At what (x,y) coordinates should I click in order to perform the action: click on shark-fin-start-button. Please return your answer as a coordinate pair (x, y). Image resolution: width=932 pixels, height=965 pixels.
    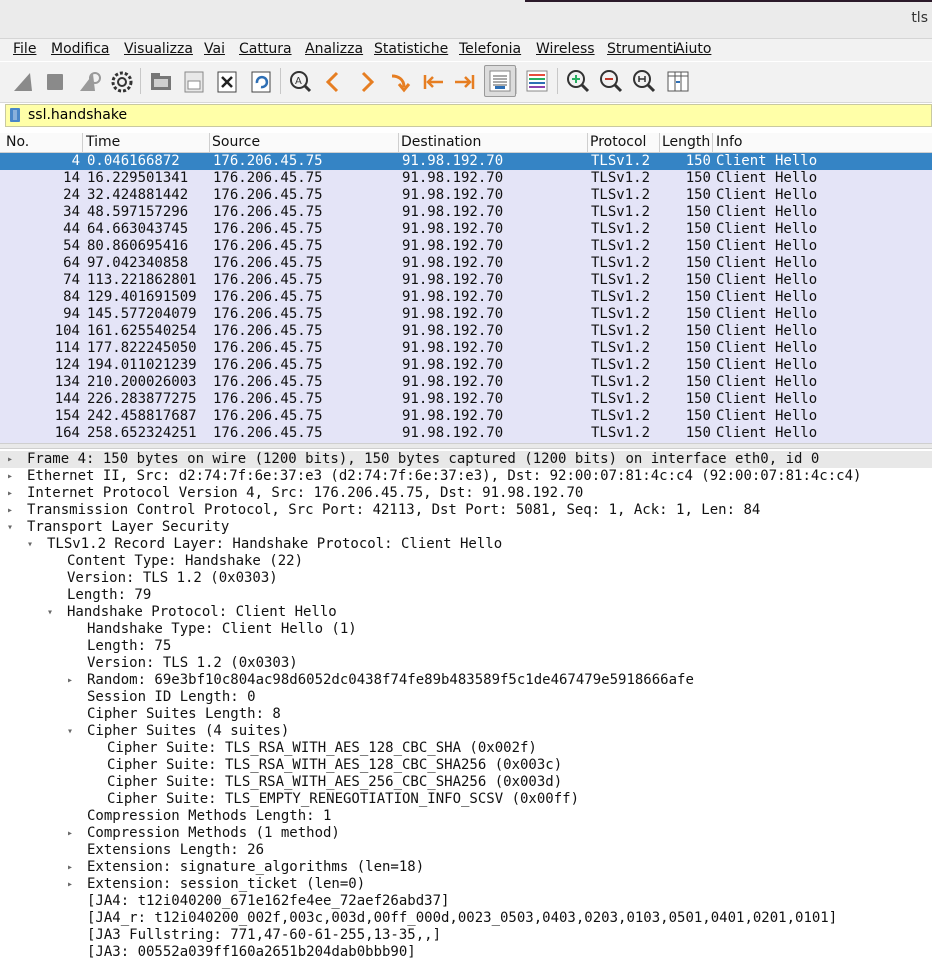
    Looking at the image, I should click on (24, 81).